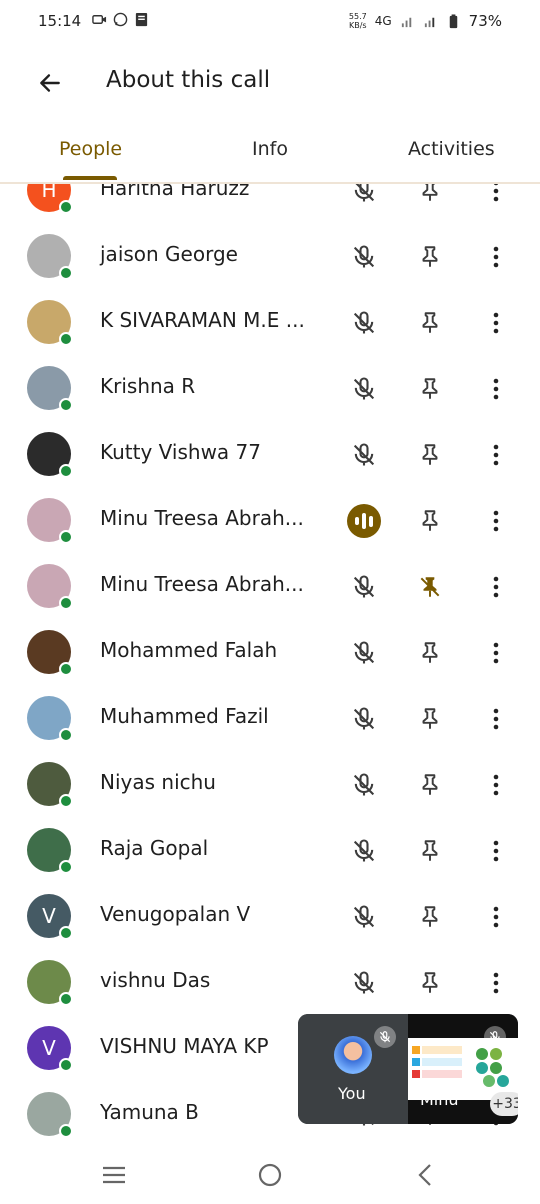 This screenshot has width=540, height=1204. I want to click on notification-icons, so click(120, 19).